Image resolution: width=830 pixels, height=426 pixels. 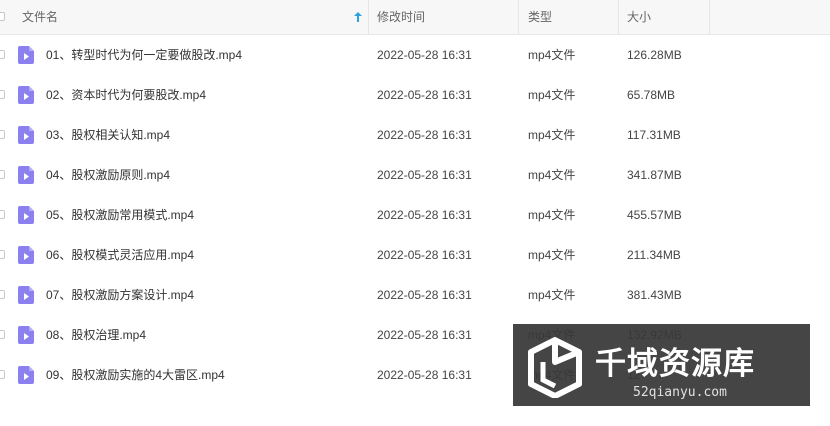 What do you see at coordinates (540, 17) in the screenshot?
I see `column-header-type: 类型` at bounding box center [540, 17].